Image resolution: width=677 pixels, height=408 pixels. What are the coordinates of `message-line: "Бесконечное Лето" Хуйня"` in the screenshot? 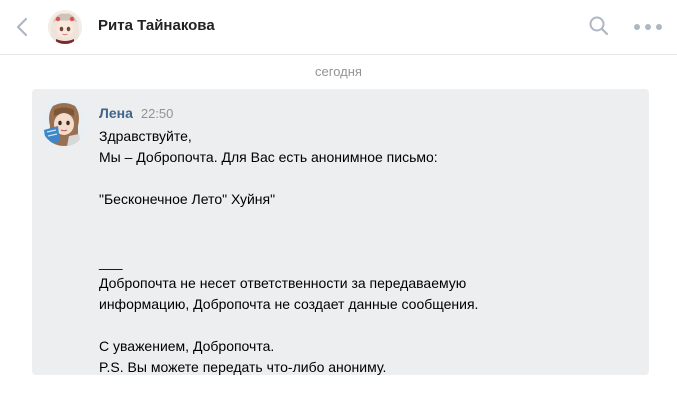 It's located at (187, 199).